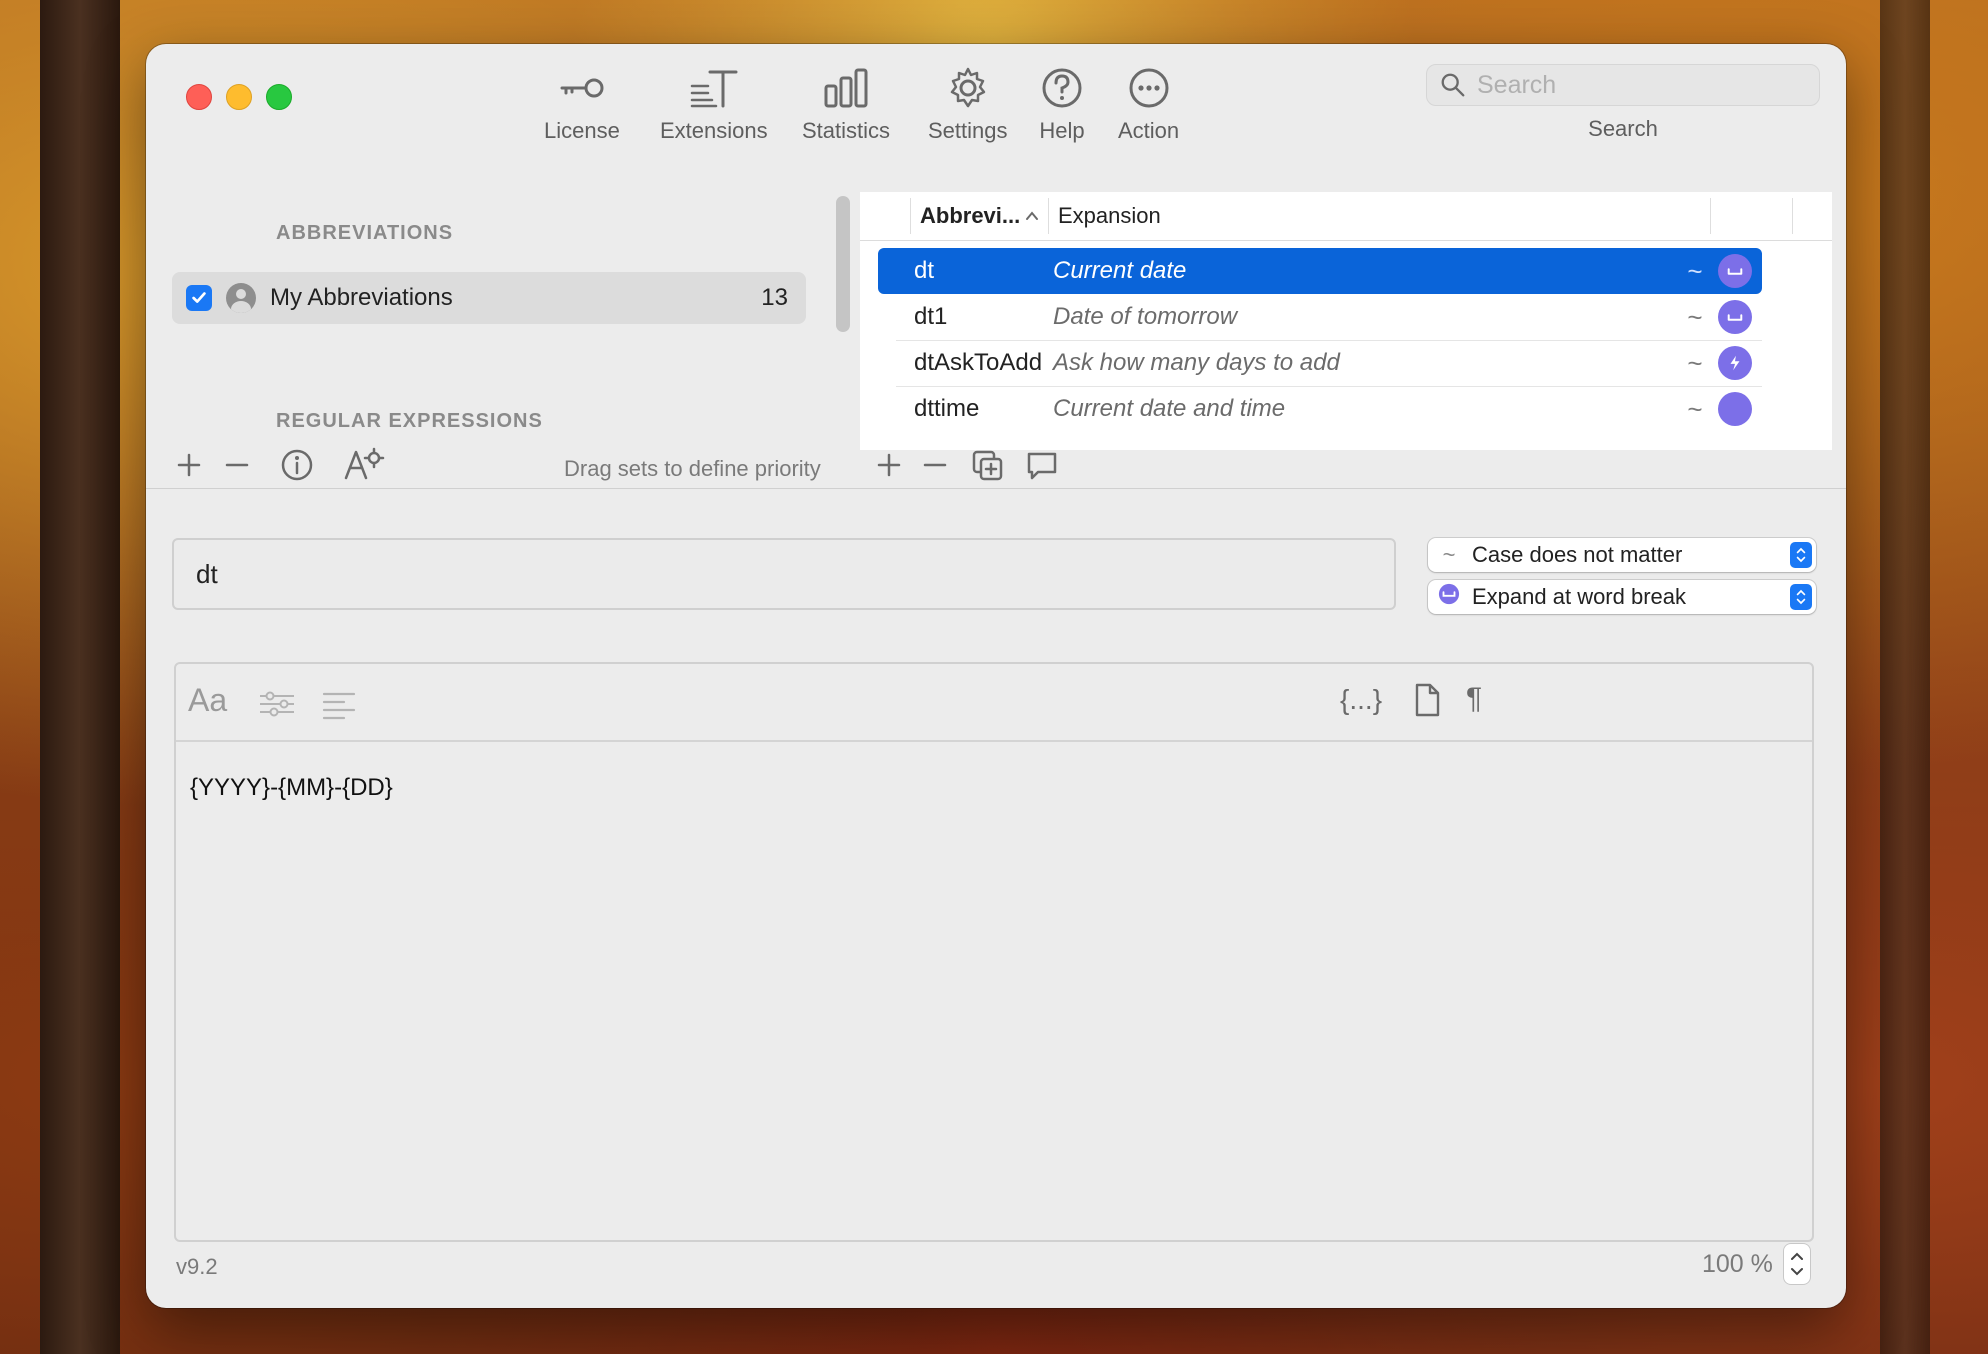  Describe the element at coordinates (1361, 700) in the screenshot. I see `insert-placeholder-button: {...}` at that location.